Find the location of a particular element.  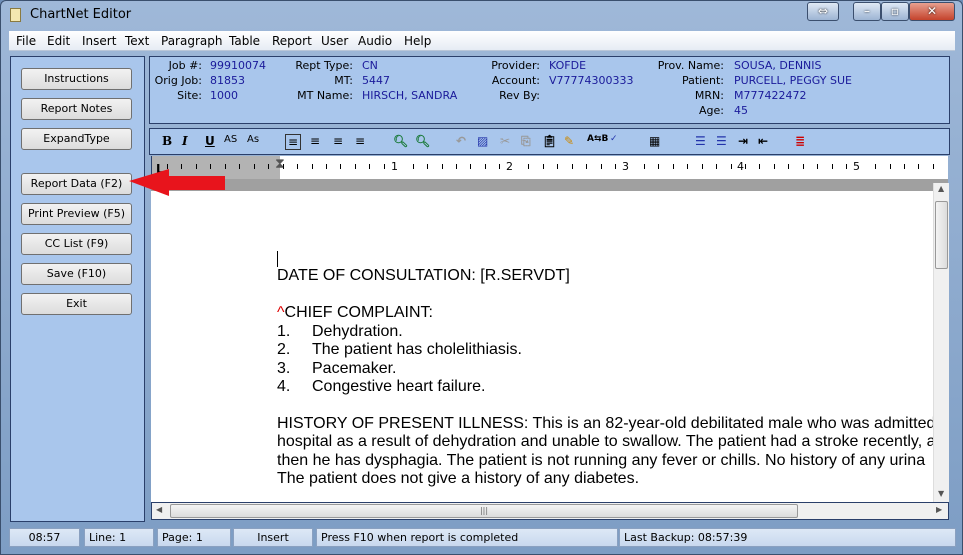

report-data-button: Report Data (F2) is located at coordinates (76, 184).